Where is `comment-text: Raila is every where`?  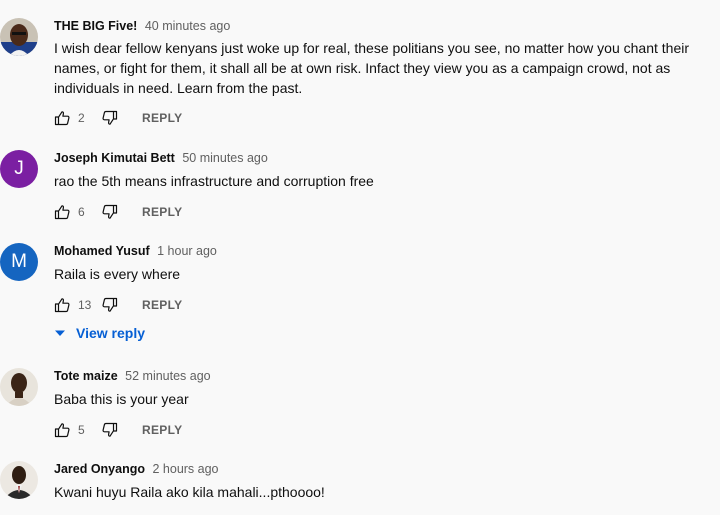 comment-text: Raila is every where is located at coordinates (117, 274).